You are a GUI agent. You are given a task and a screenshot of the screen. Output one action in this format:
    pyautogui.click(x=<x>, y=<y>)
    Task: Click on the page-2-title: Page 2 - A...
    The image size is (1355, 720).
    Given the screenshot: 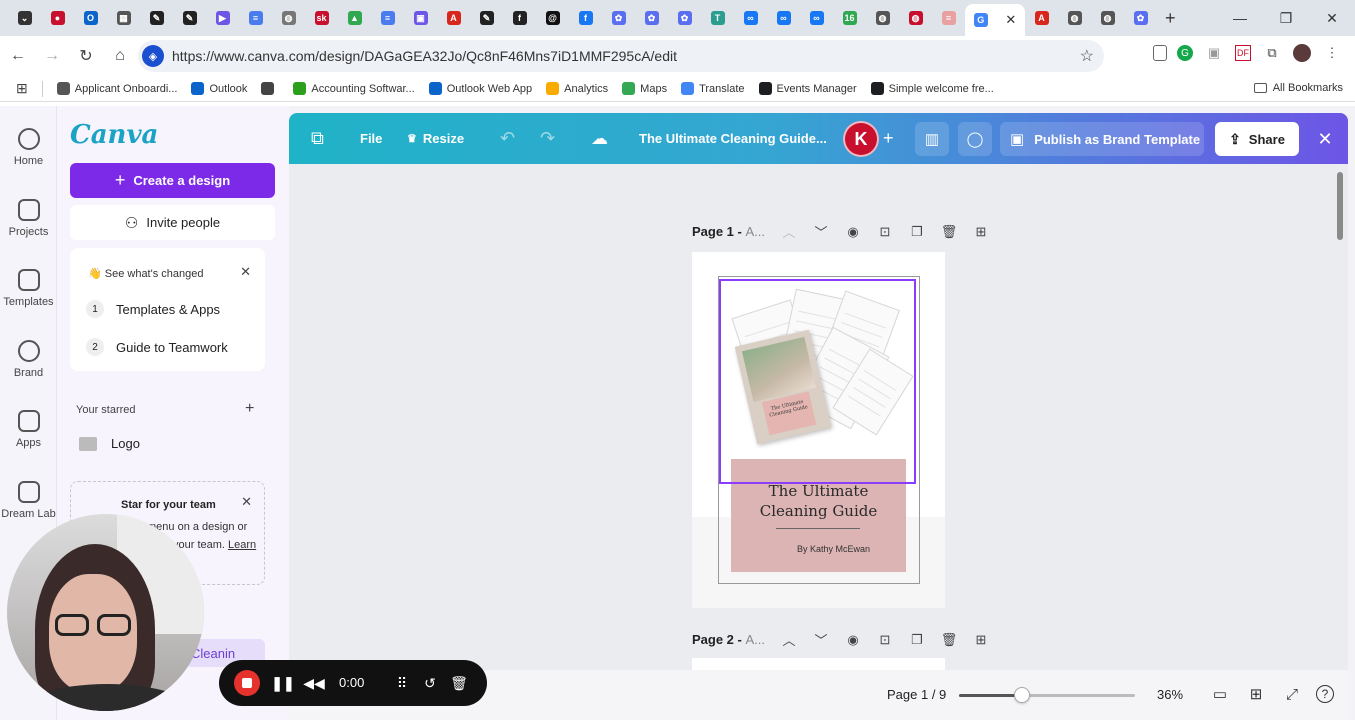 What is the action you would take?
    pyautogui.click(x=728, y=639)
    